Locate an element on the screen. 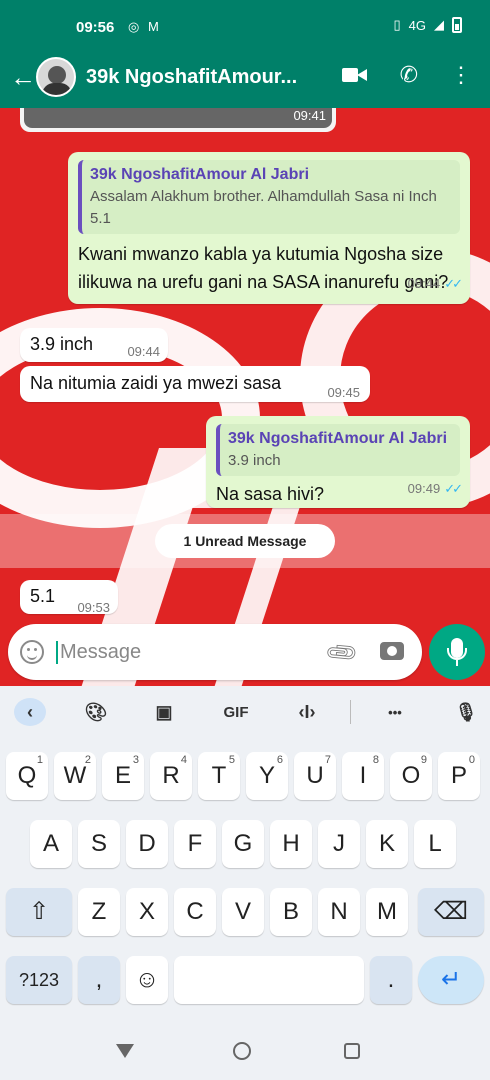 The image size is (490, 1080). key-h: H is located at coordinates (291, 844).